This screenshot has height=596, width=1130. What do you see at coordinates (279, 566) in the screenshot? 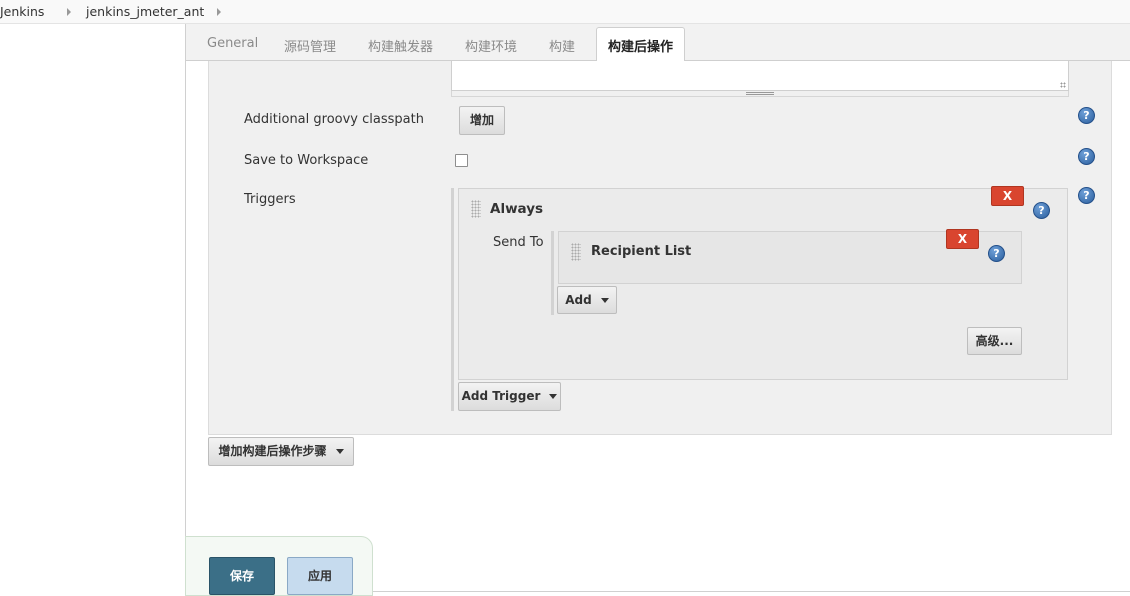
I see `bottom-action-bar: 保存 应用` at bounding box center [279, 566].